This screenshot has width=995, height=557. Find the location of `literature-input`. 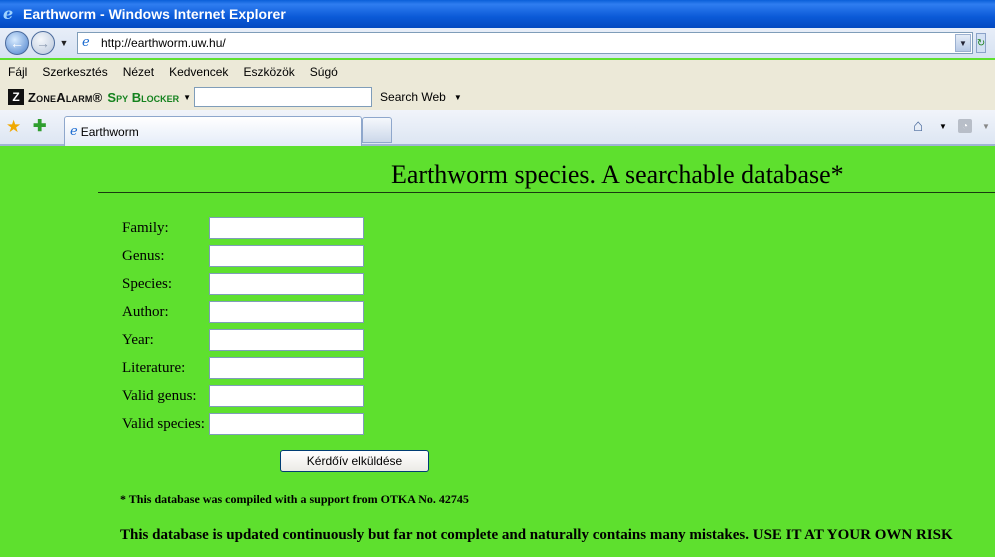

literature-input is located at coordinates (286, 368).